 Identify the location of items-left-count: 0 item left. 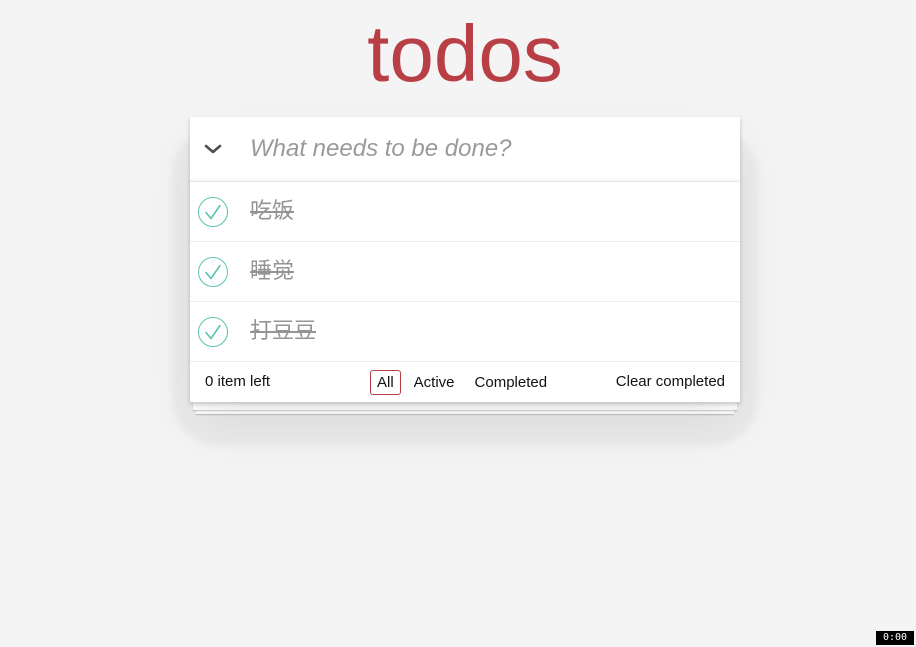
(238, 381).